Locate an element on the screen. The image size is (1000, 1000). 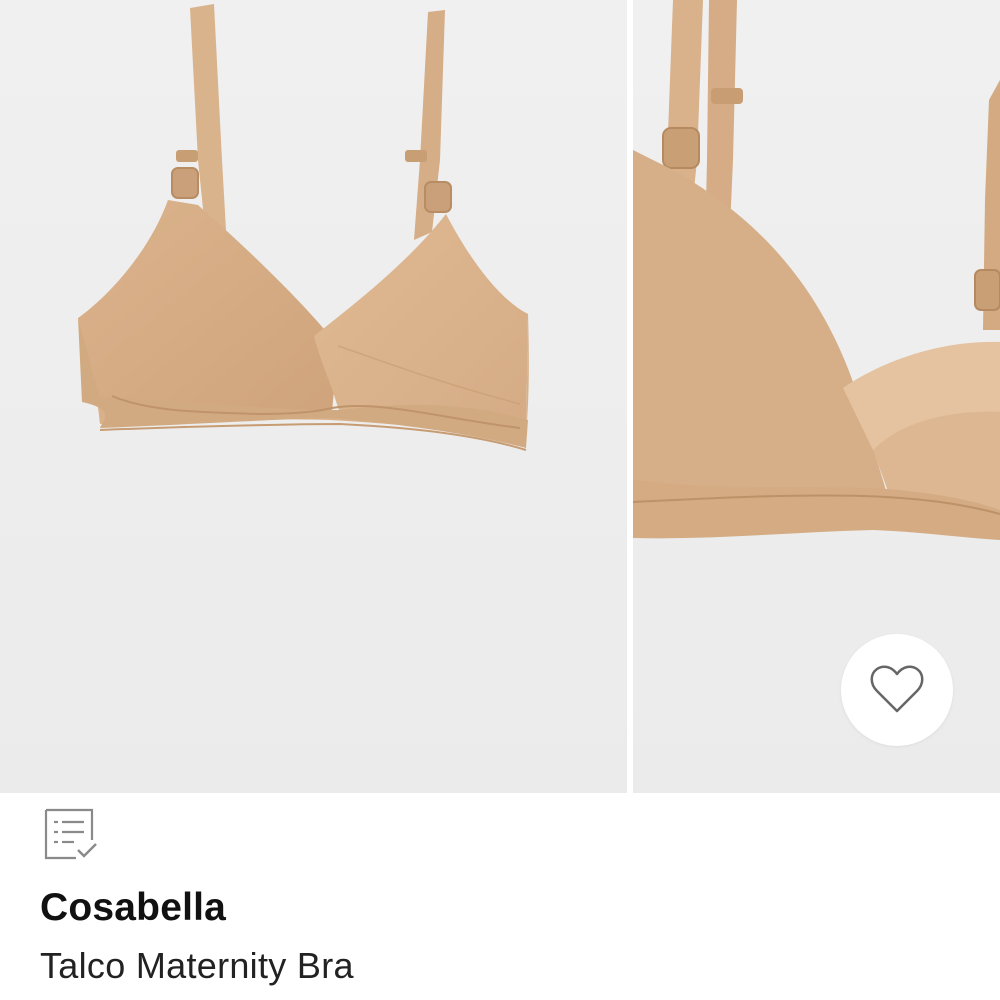
heart-outline-icon is located at coordinates (897, 689).